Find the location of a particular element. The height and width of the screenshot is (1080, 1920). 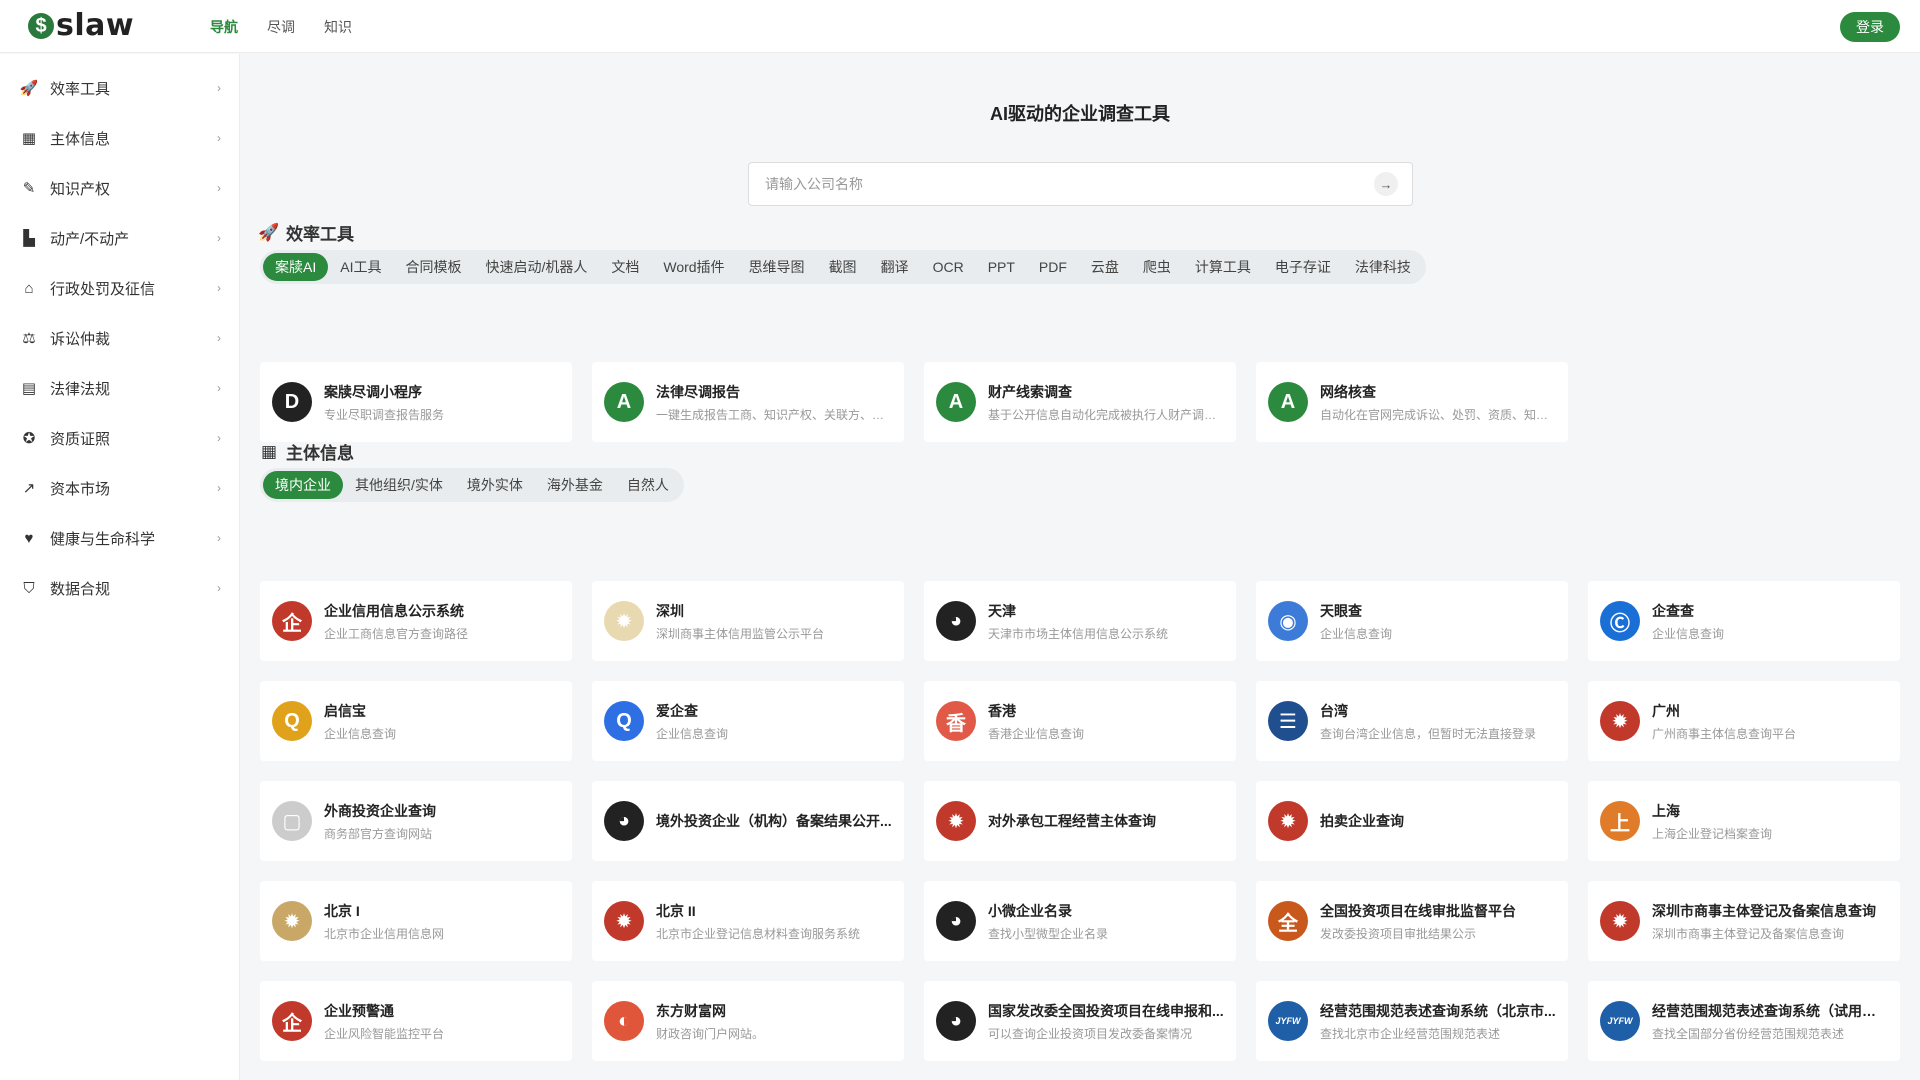

category-tab: 法律科技 is located at coordinates (1383, 267).